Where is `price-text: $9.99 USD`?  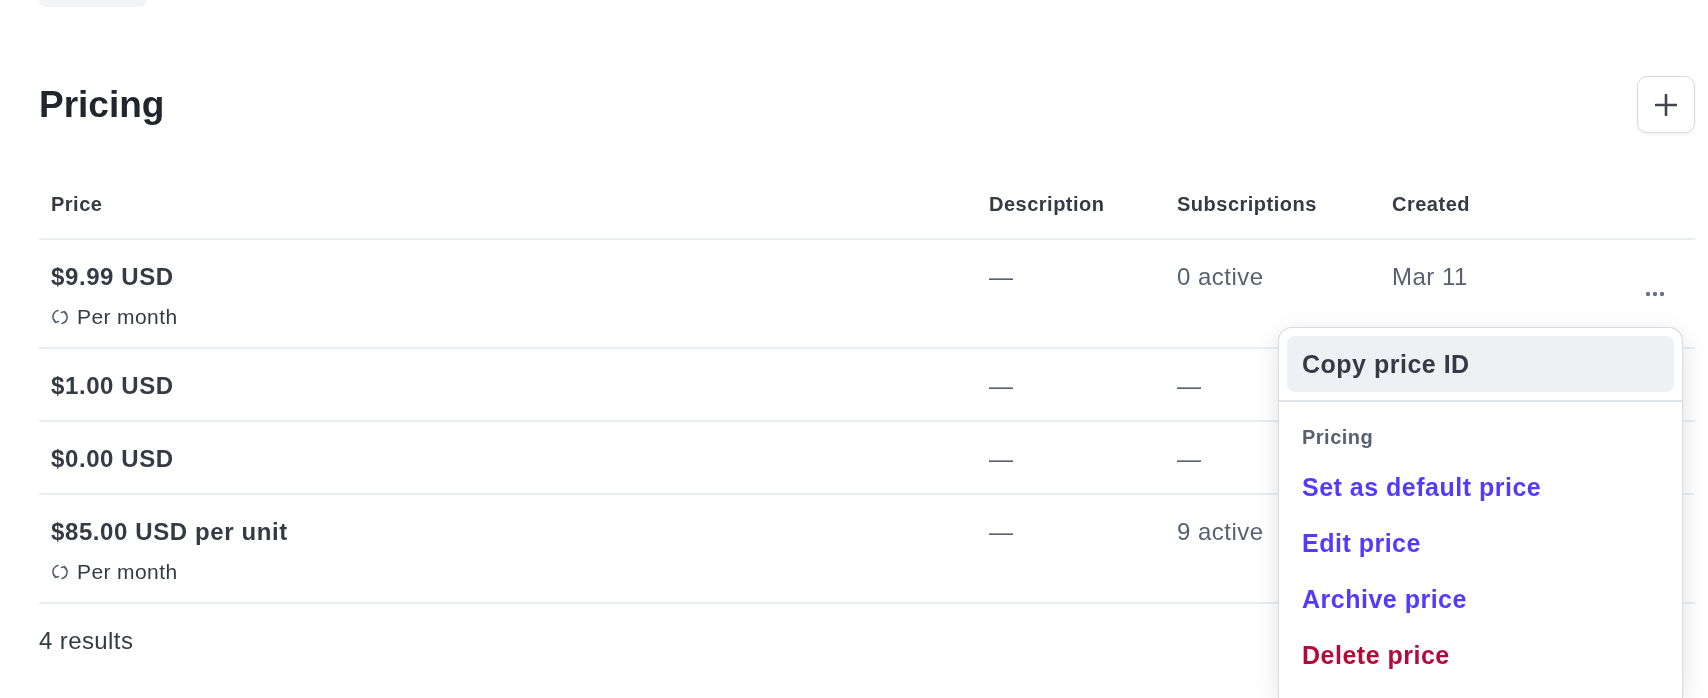 price-text: $9.99 USD is located at coordinates (113, 277).